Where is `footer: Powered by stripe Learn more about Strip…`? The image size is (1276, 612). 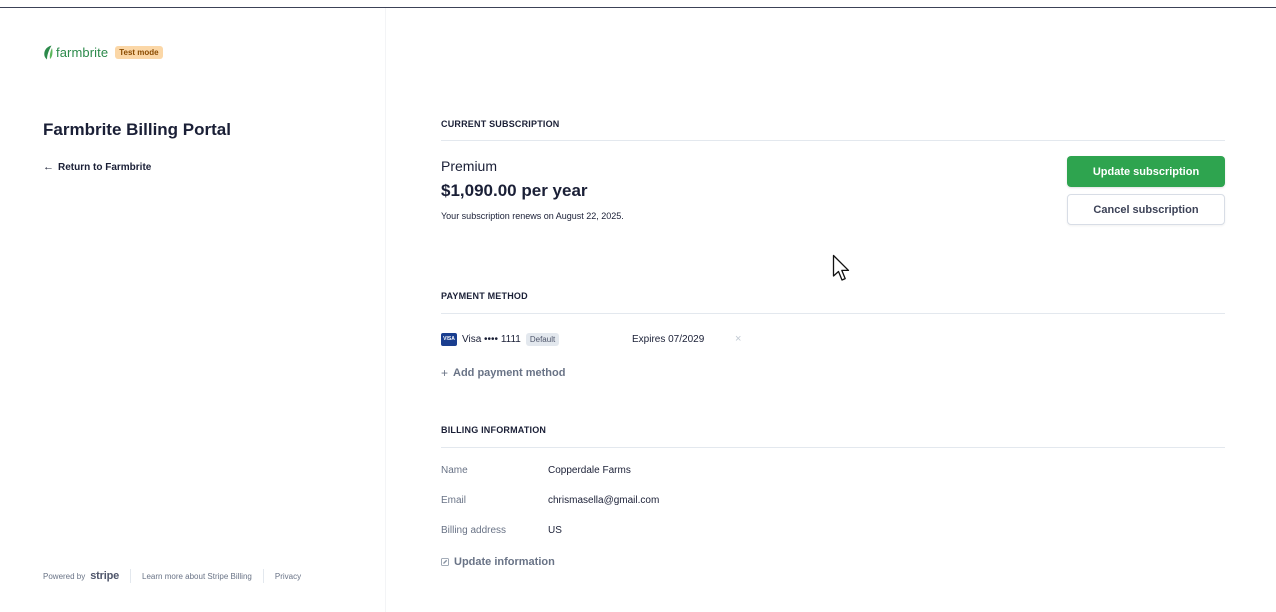
footer: Powered by stripe Learn more about Strip… is located at coordinates (172, 576).